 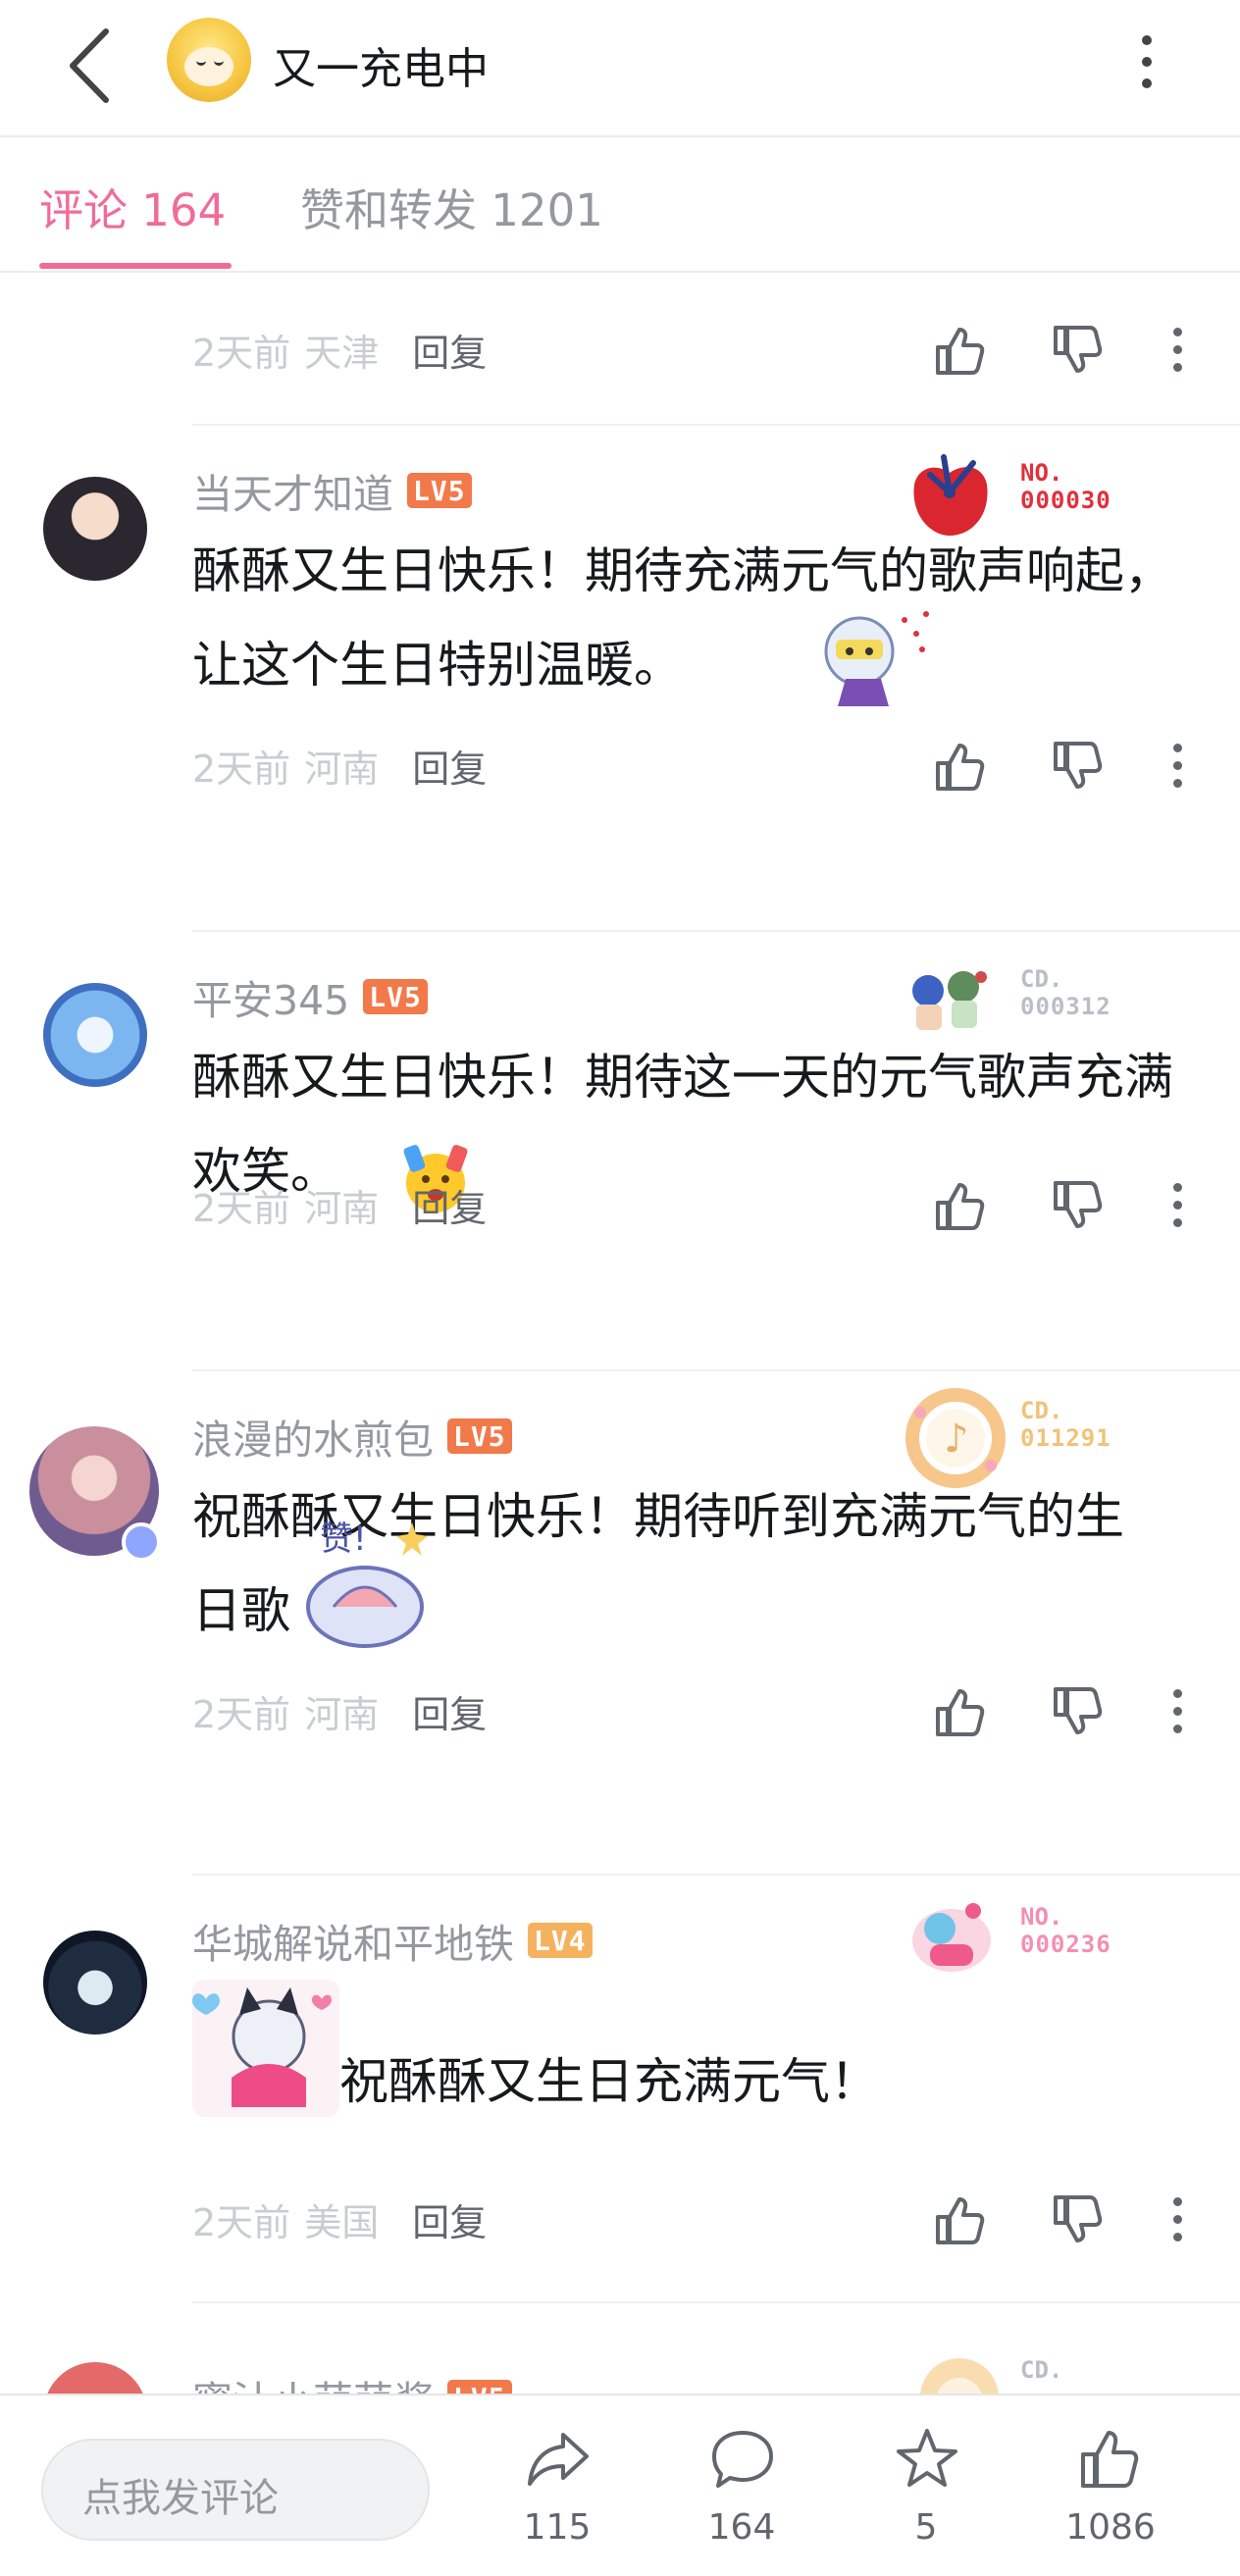 I want to click on comment-body-line-2: 日歌, so click(x=241, y=1610).